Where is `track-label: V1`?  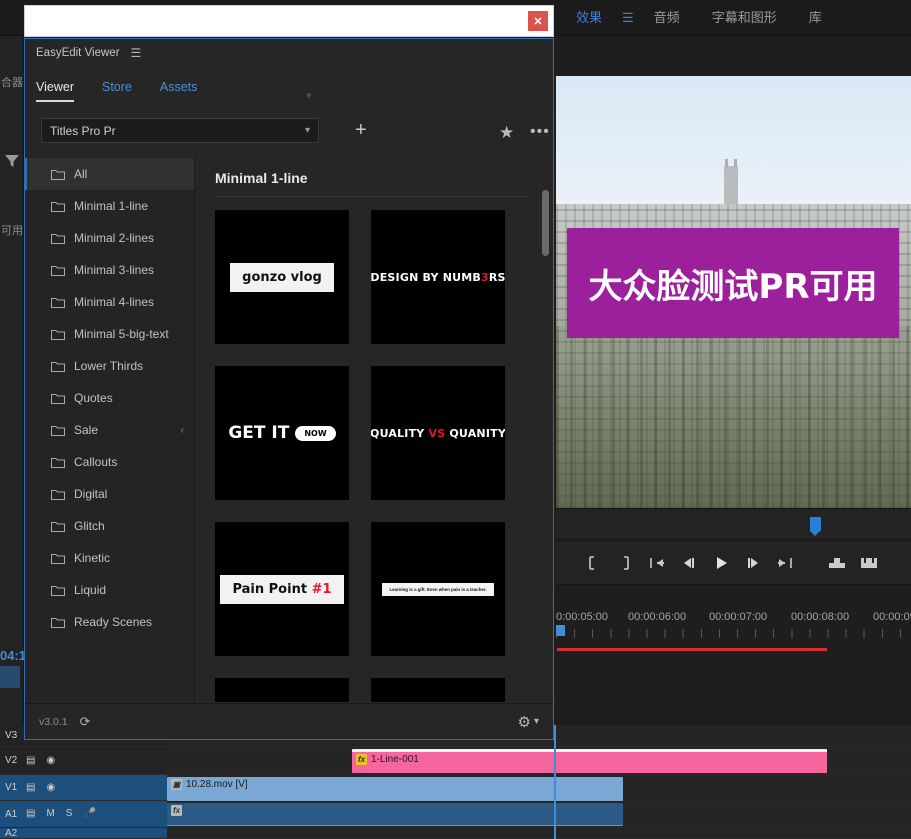 track-label: V1 is located at coordinates (11, 787).